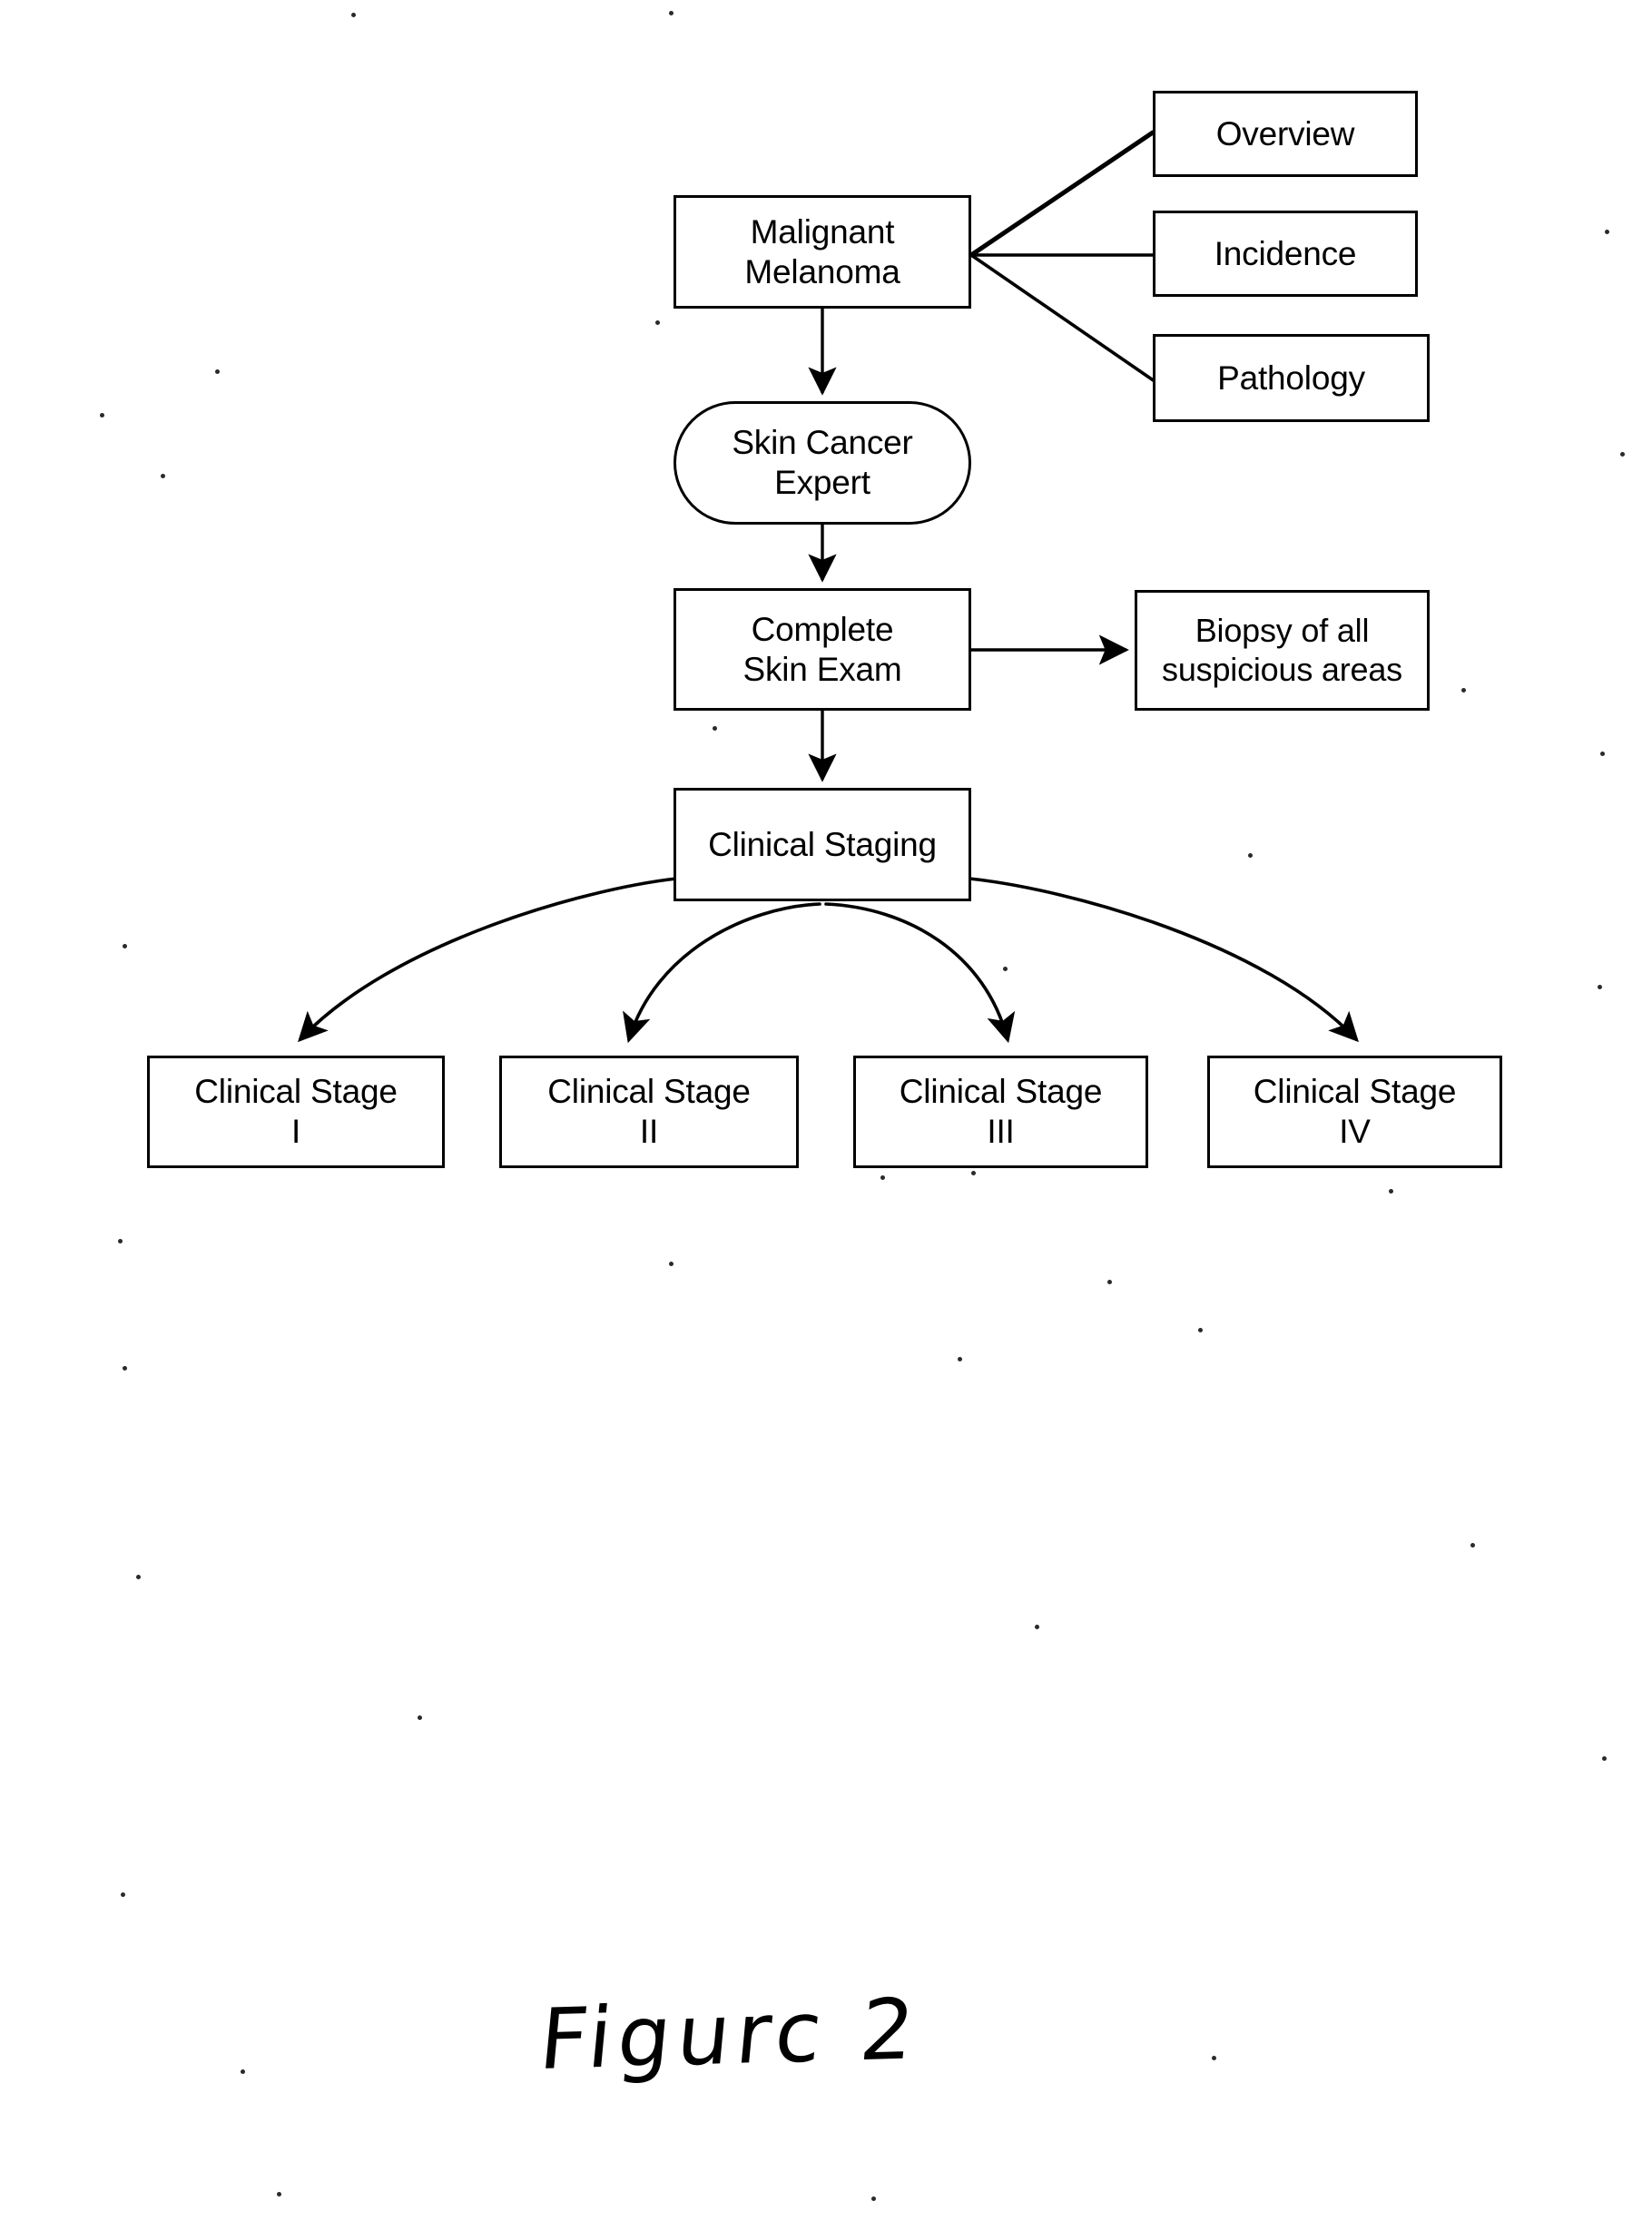  I want to click on node-label: Biopsy of all suspicious areas, so click(1282, 650).